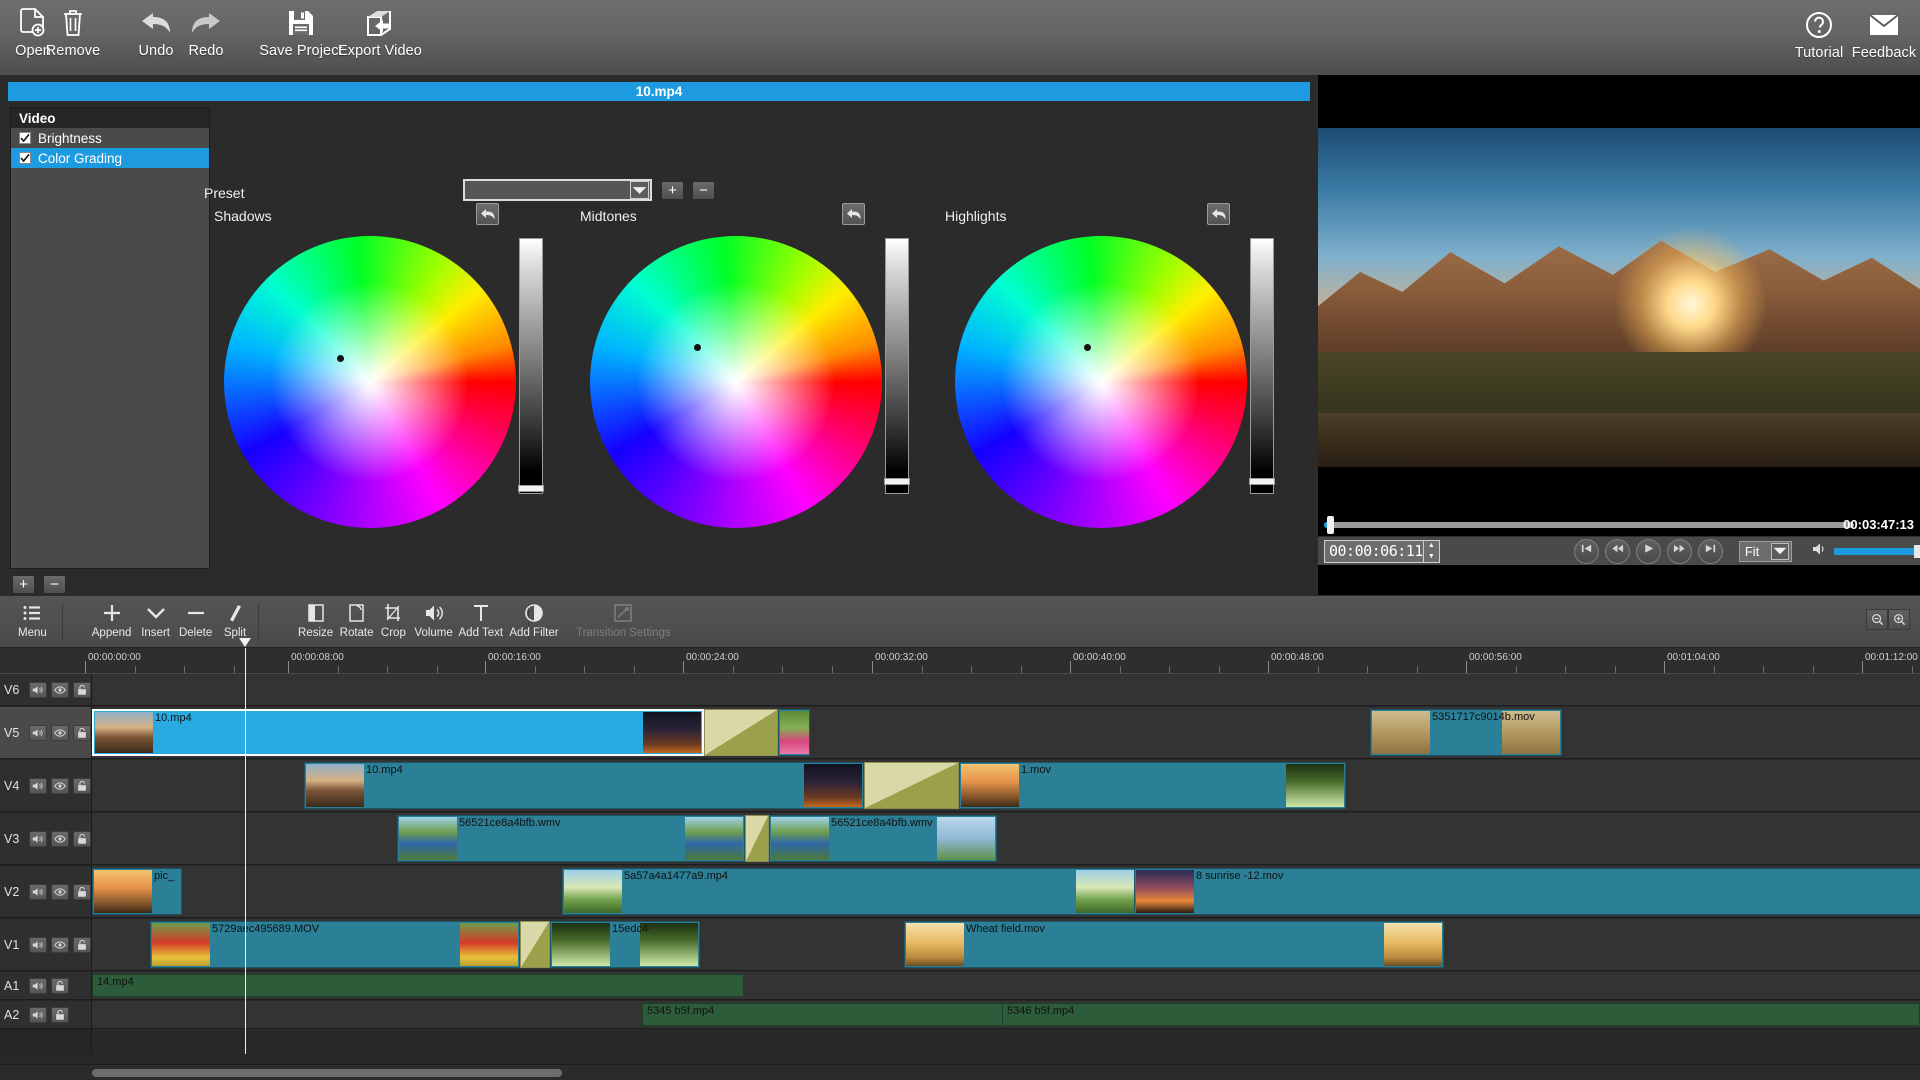 This screenshot has height=1080, width=1920. Describe the element at coordinates (736, 382) in the screenshot. I see `color-wheel-midtones` at that location.